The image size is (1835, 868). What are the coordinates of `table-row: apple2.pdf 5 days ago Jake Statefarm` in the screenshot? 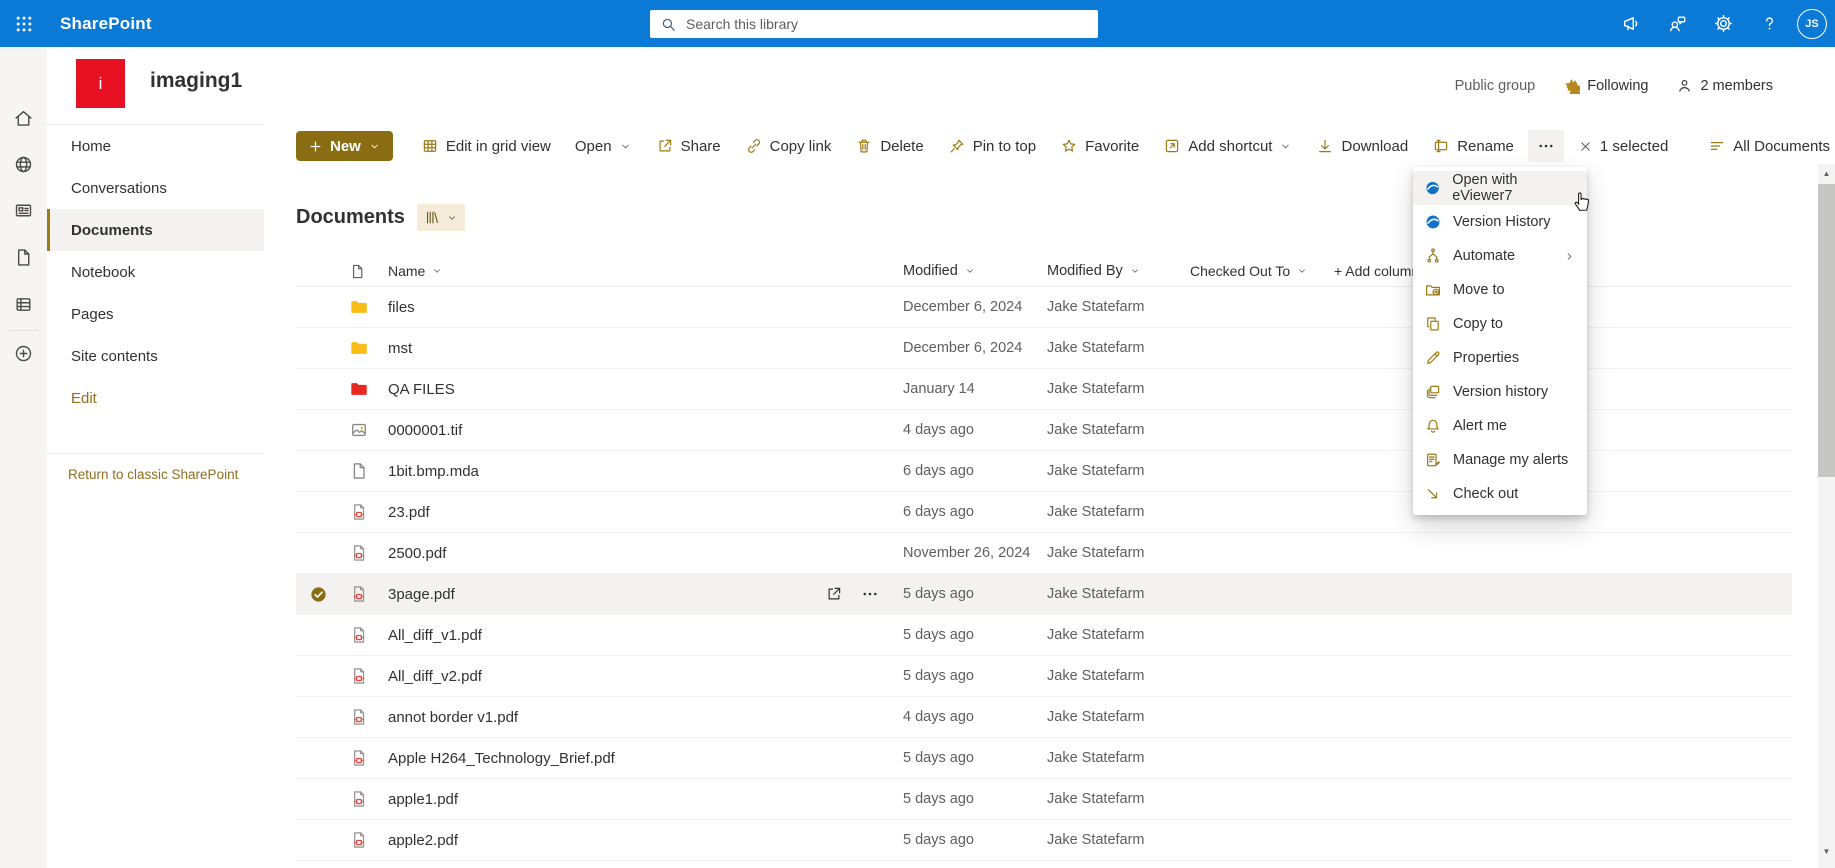 It's located at (1044, 840).